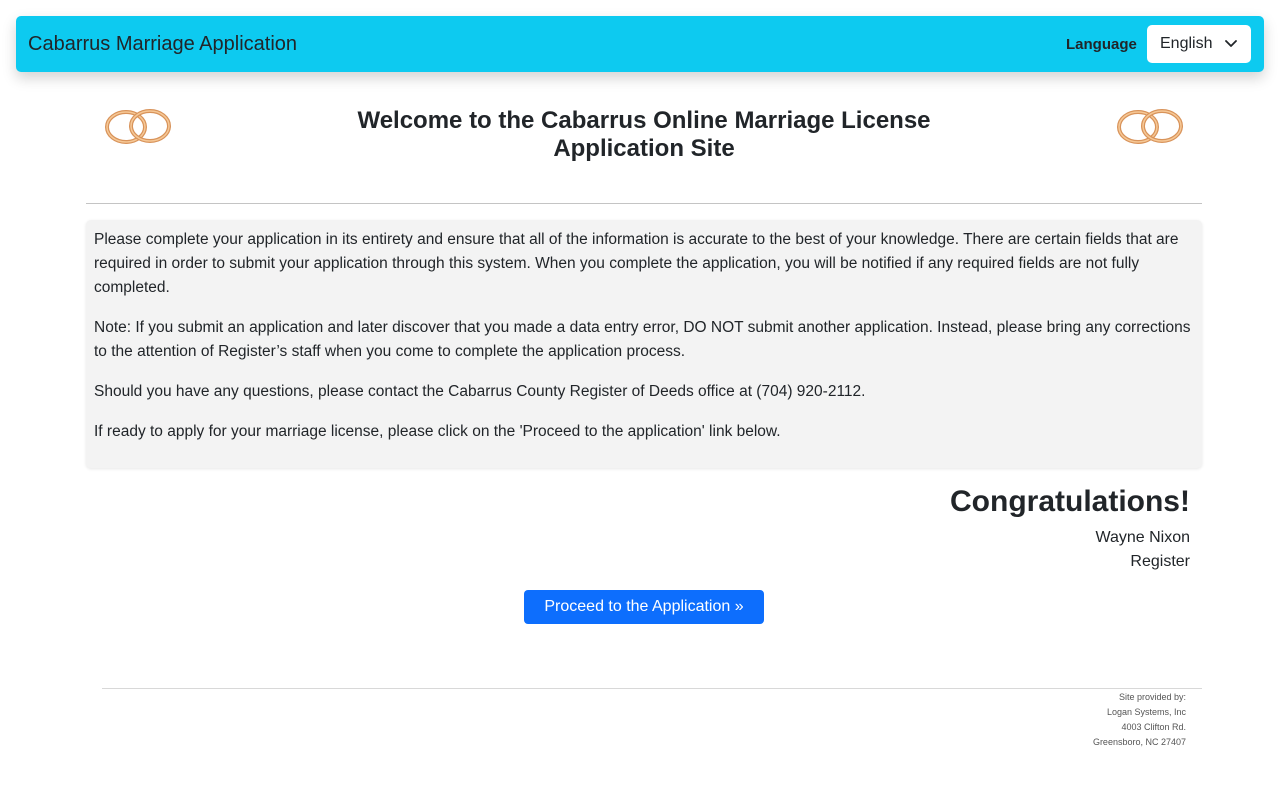 The height and width of the screenshot is (800, 1280). Describe the element at coordinates (1101, 44) in the screenshot. I see `language-label: Language` at that location.